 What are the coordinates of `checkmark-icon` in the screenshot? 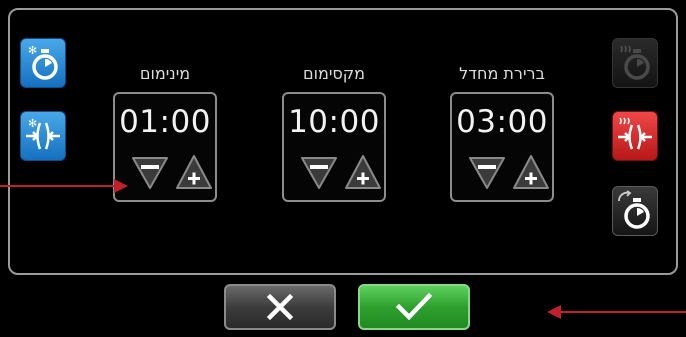 It's located at (414, 306).